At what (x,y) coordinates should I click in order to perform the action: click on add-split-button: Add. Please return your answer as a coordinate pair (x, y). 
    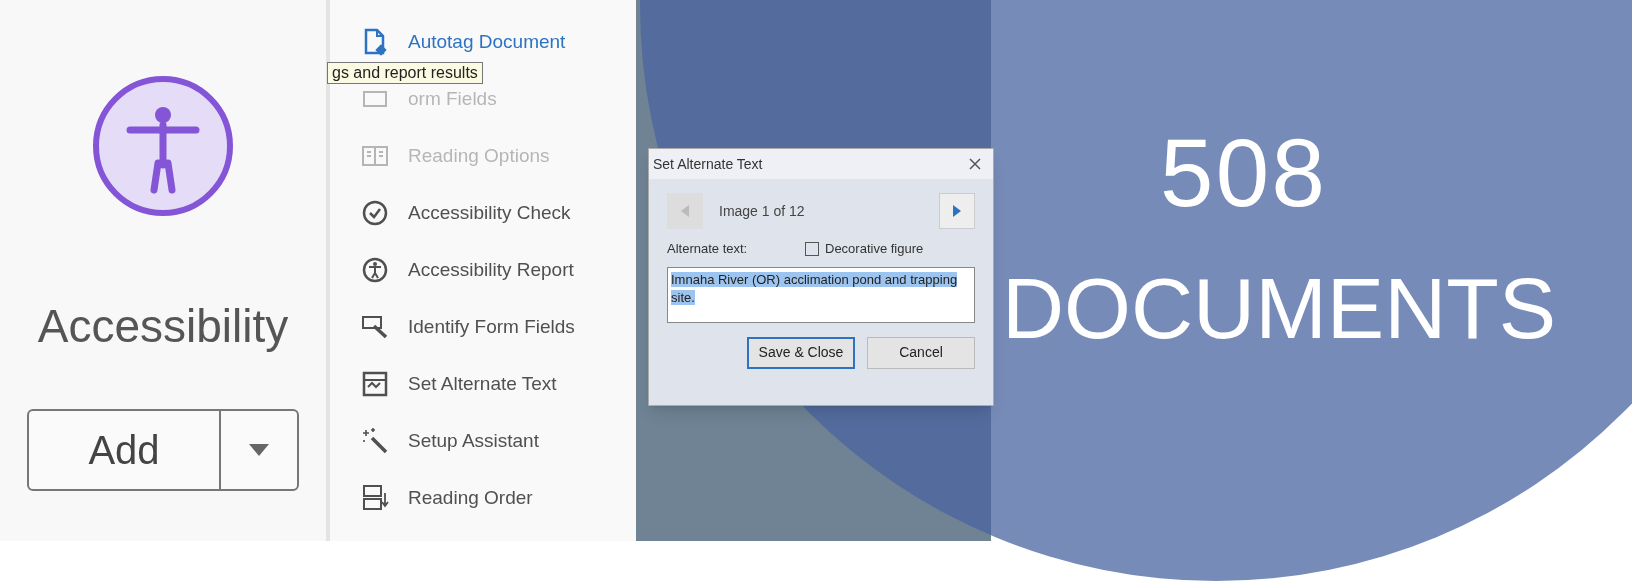
    Looking at the image, I should click on (163, 450).